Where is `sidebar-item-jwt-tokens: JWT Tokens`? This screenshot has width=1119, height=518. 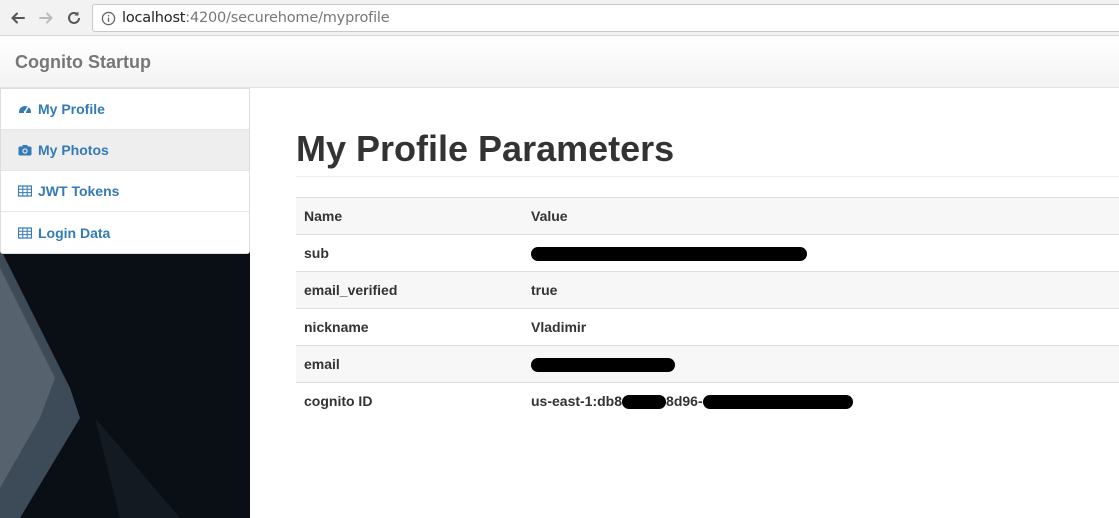 sidebar-item-jwt-tokens: JWT Tokens is located at coordinates (125, 191).